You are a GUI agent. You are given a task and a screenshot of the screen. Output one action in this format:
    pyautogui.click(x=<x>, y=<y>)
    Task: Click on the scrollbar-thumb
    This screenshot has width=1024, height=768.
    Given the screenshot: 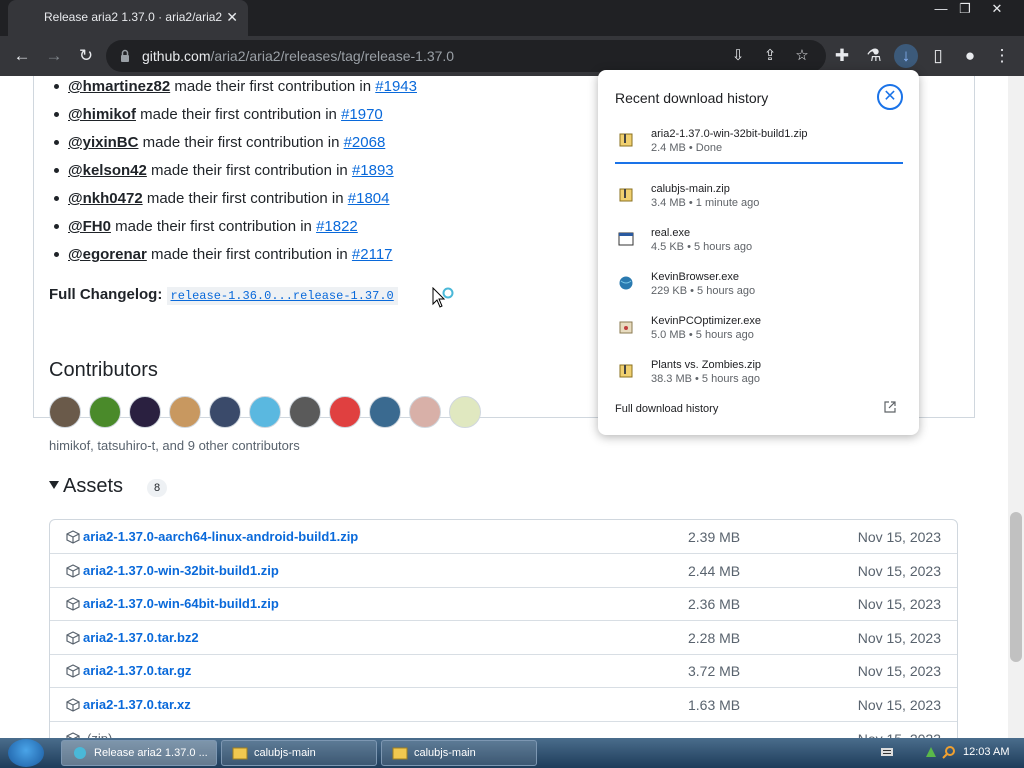 What is the action you would take?
    pyautogui.click(x=1016, y=587)
    